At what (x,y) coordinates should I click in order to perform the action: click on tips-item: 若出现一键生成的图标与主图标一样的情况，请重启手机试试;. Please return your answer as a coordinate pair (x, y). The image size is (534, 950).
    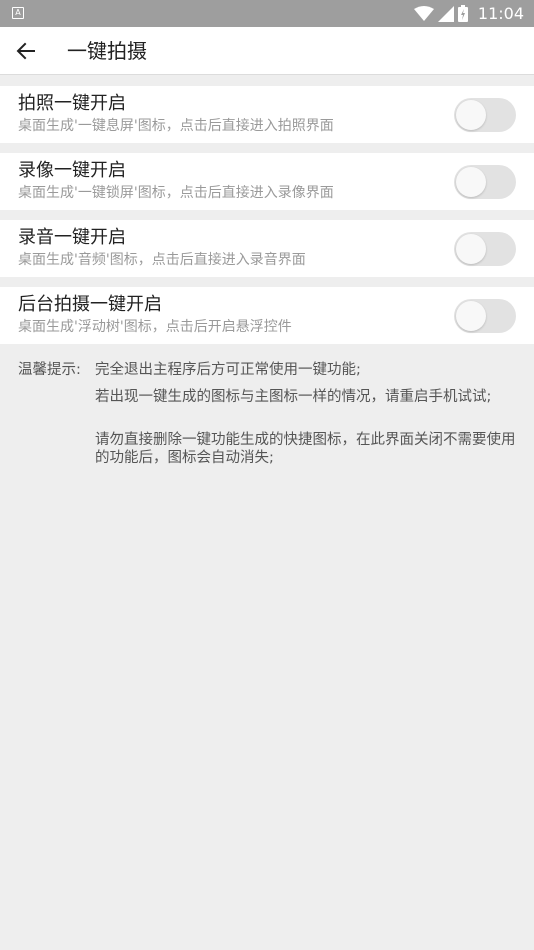
    Looking at the image, I should click on (293, 397).